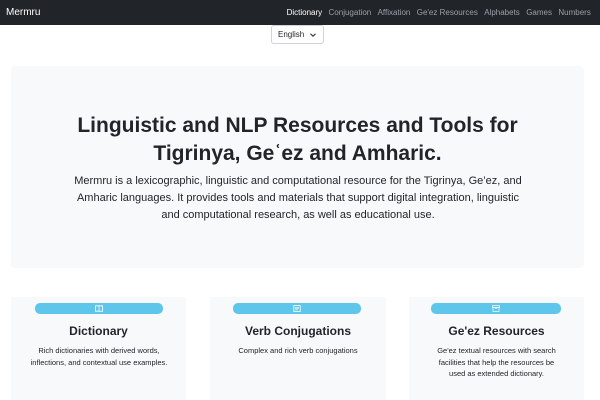  Describe the element at coordinates (313, 35) in the screenshot. I see `chevron-down-icon` at that location.